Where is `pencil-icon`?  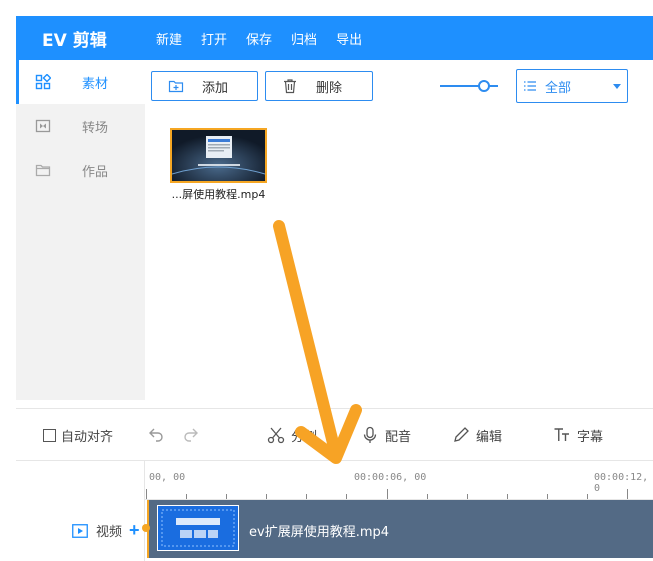
pencil-icon is located at coordinates (461, 435).